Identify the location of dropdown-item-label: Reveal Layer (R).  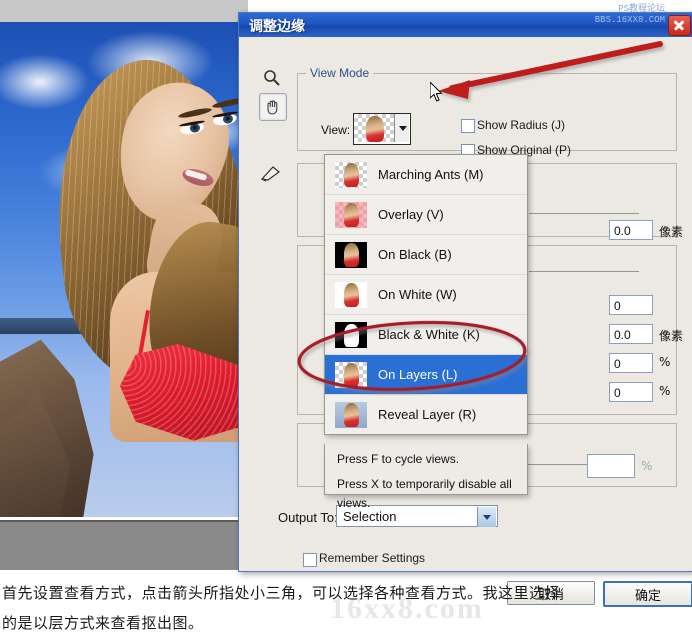
(427, 414).